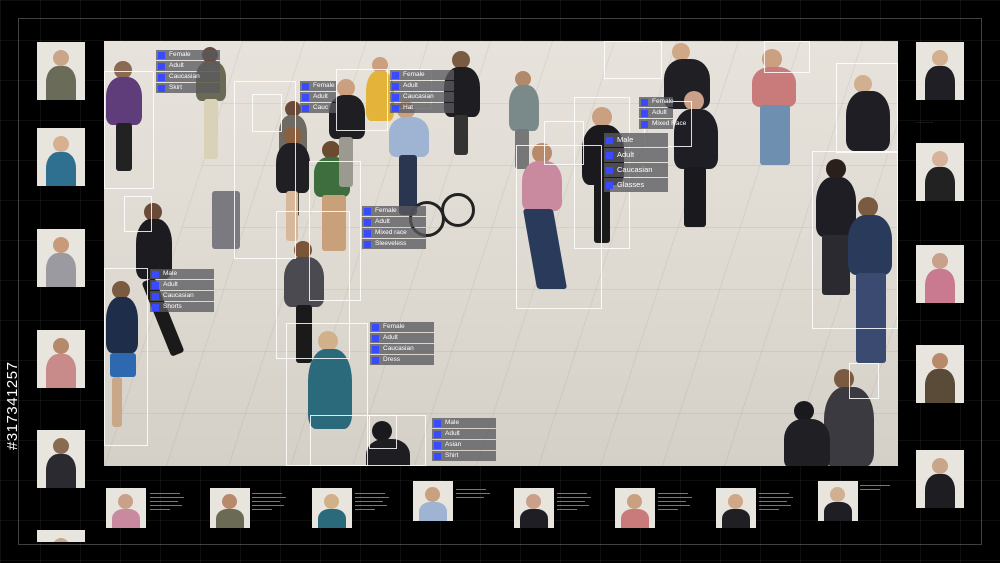 This screenshot has width=1000, height=563. What do you see at coordinates (422, 108) in the screenshot?
I see `tag: Hat` at bounding box center [422, 108].